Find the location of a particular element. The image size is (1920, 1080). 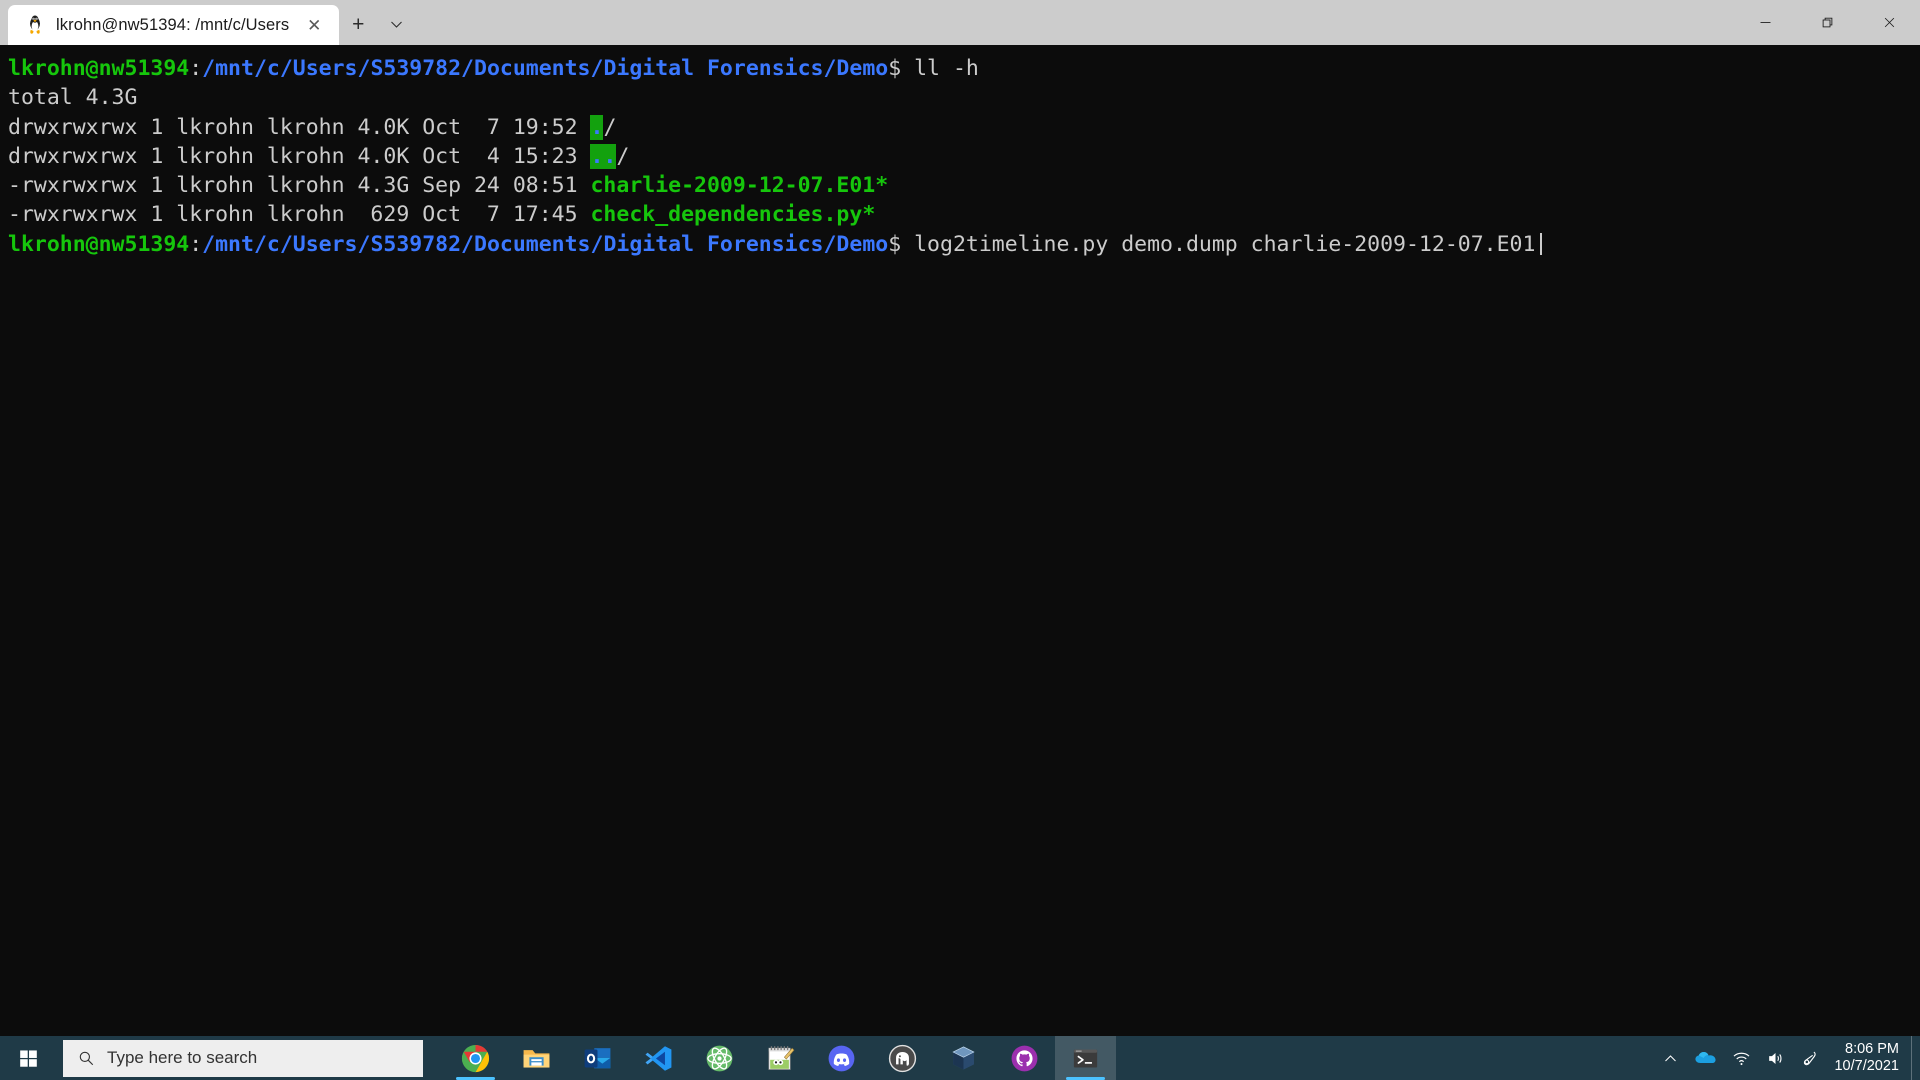

chevron-down-icon is located at coordinates (396, 24).